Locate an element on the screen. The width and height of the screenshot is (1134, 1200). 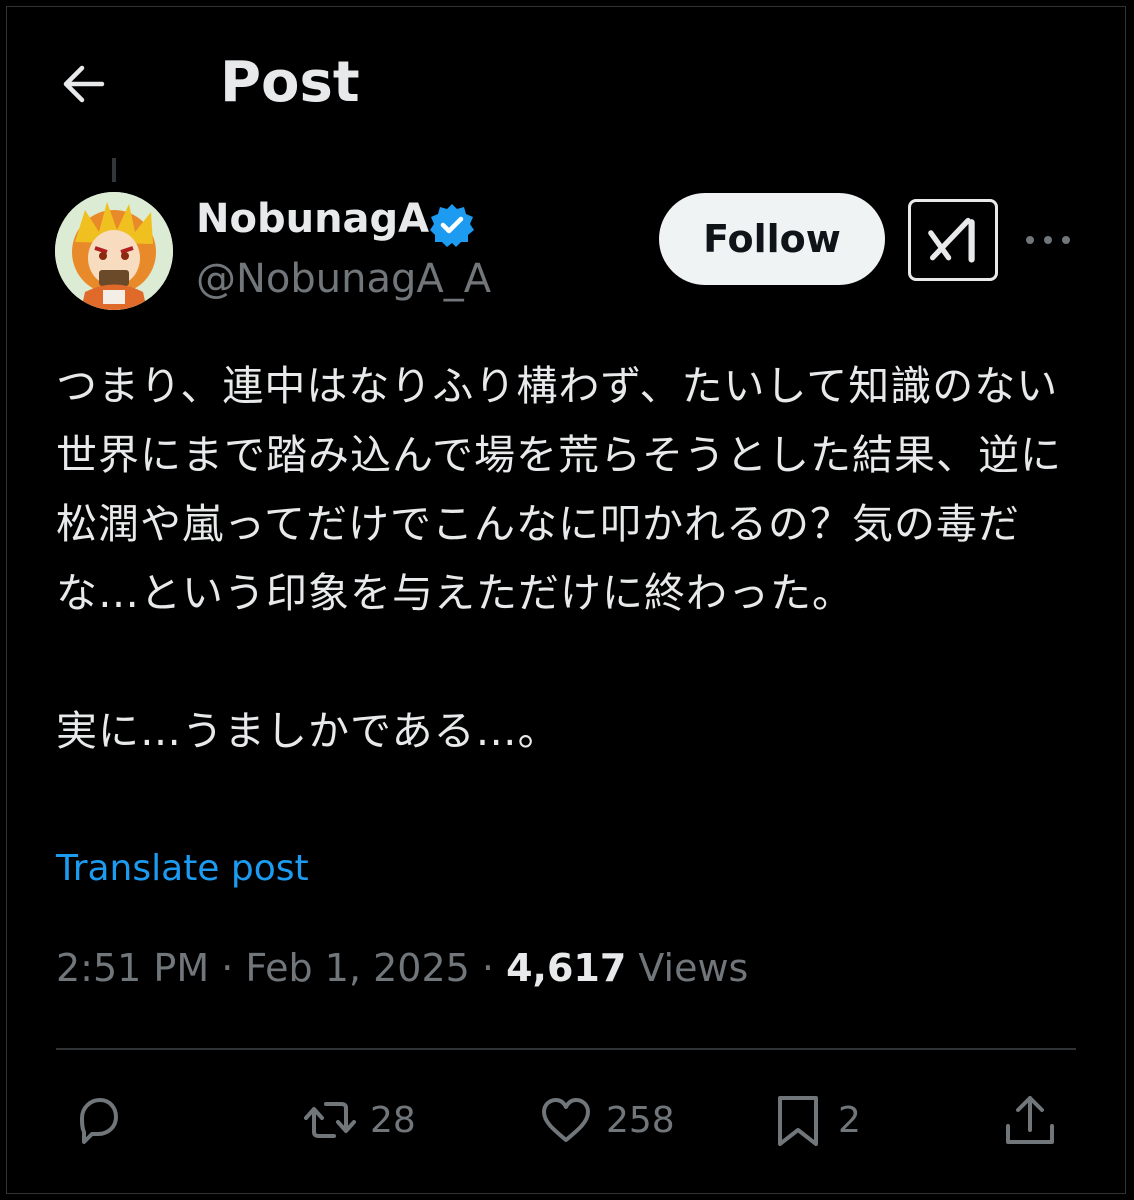
heart-icon is located at coordinates (566, 1120).